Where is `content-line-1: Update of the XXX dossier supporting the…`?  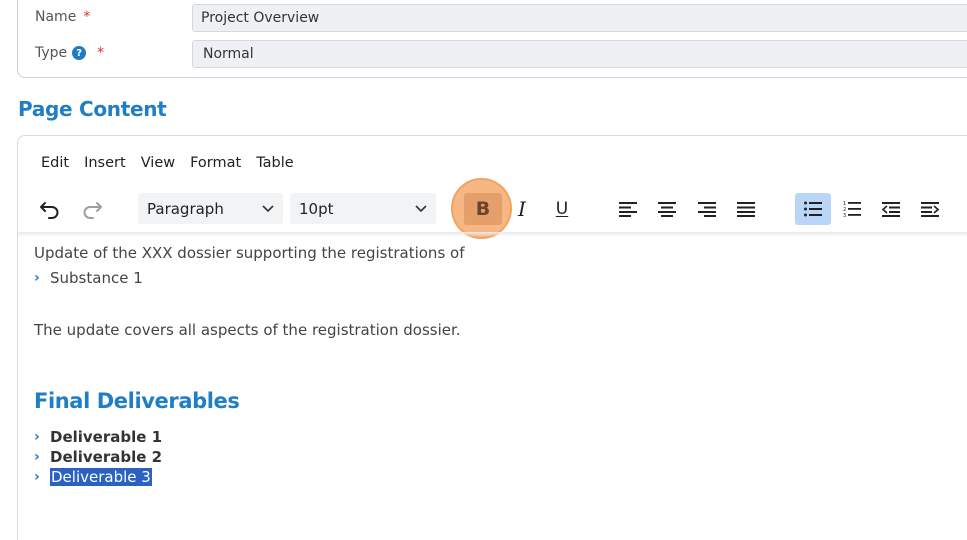 content-line-1: Update of the XXX dossier supporting the… is located at coordinates (249, 253).